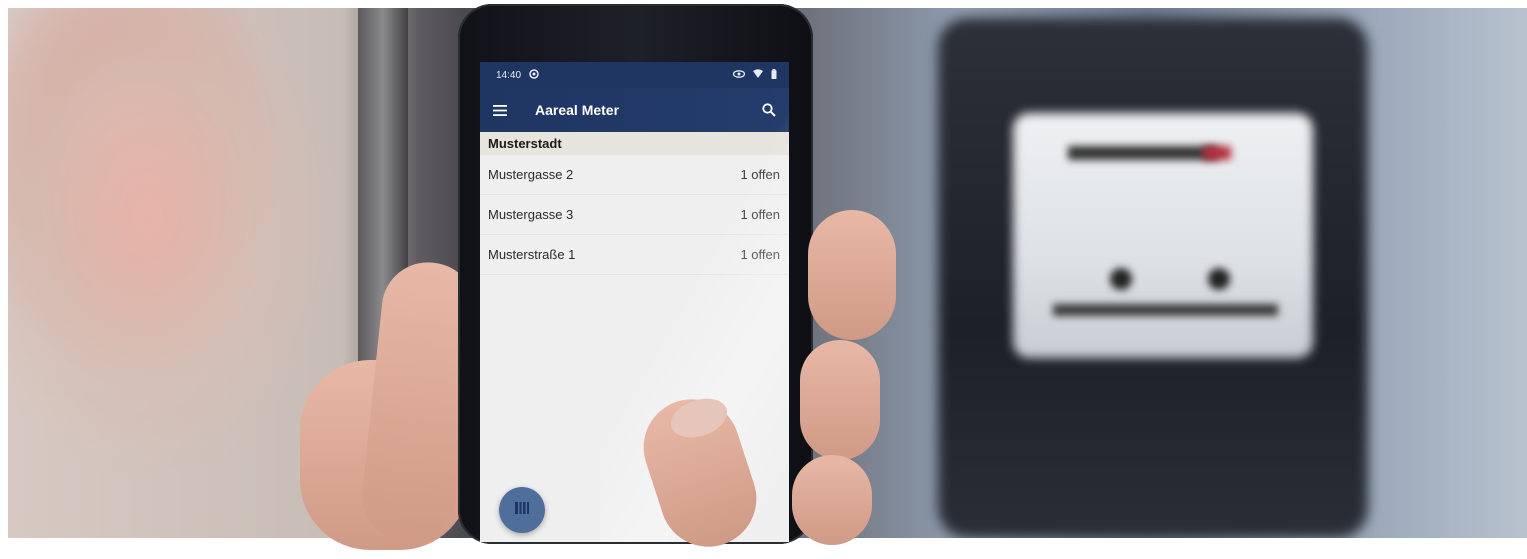 The height and width of the screenshot is (559, 1527). I want to click on scan-fab-button, so click(522, 510).